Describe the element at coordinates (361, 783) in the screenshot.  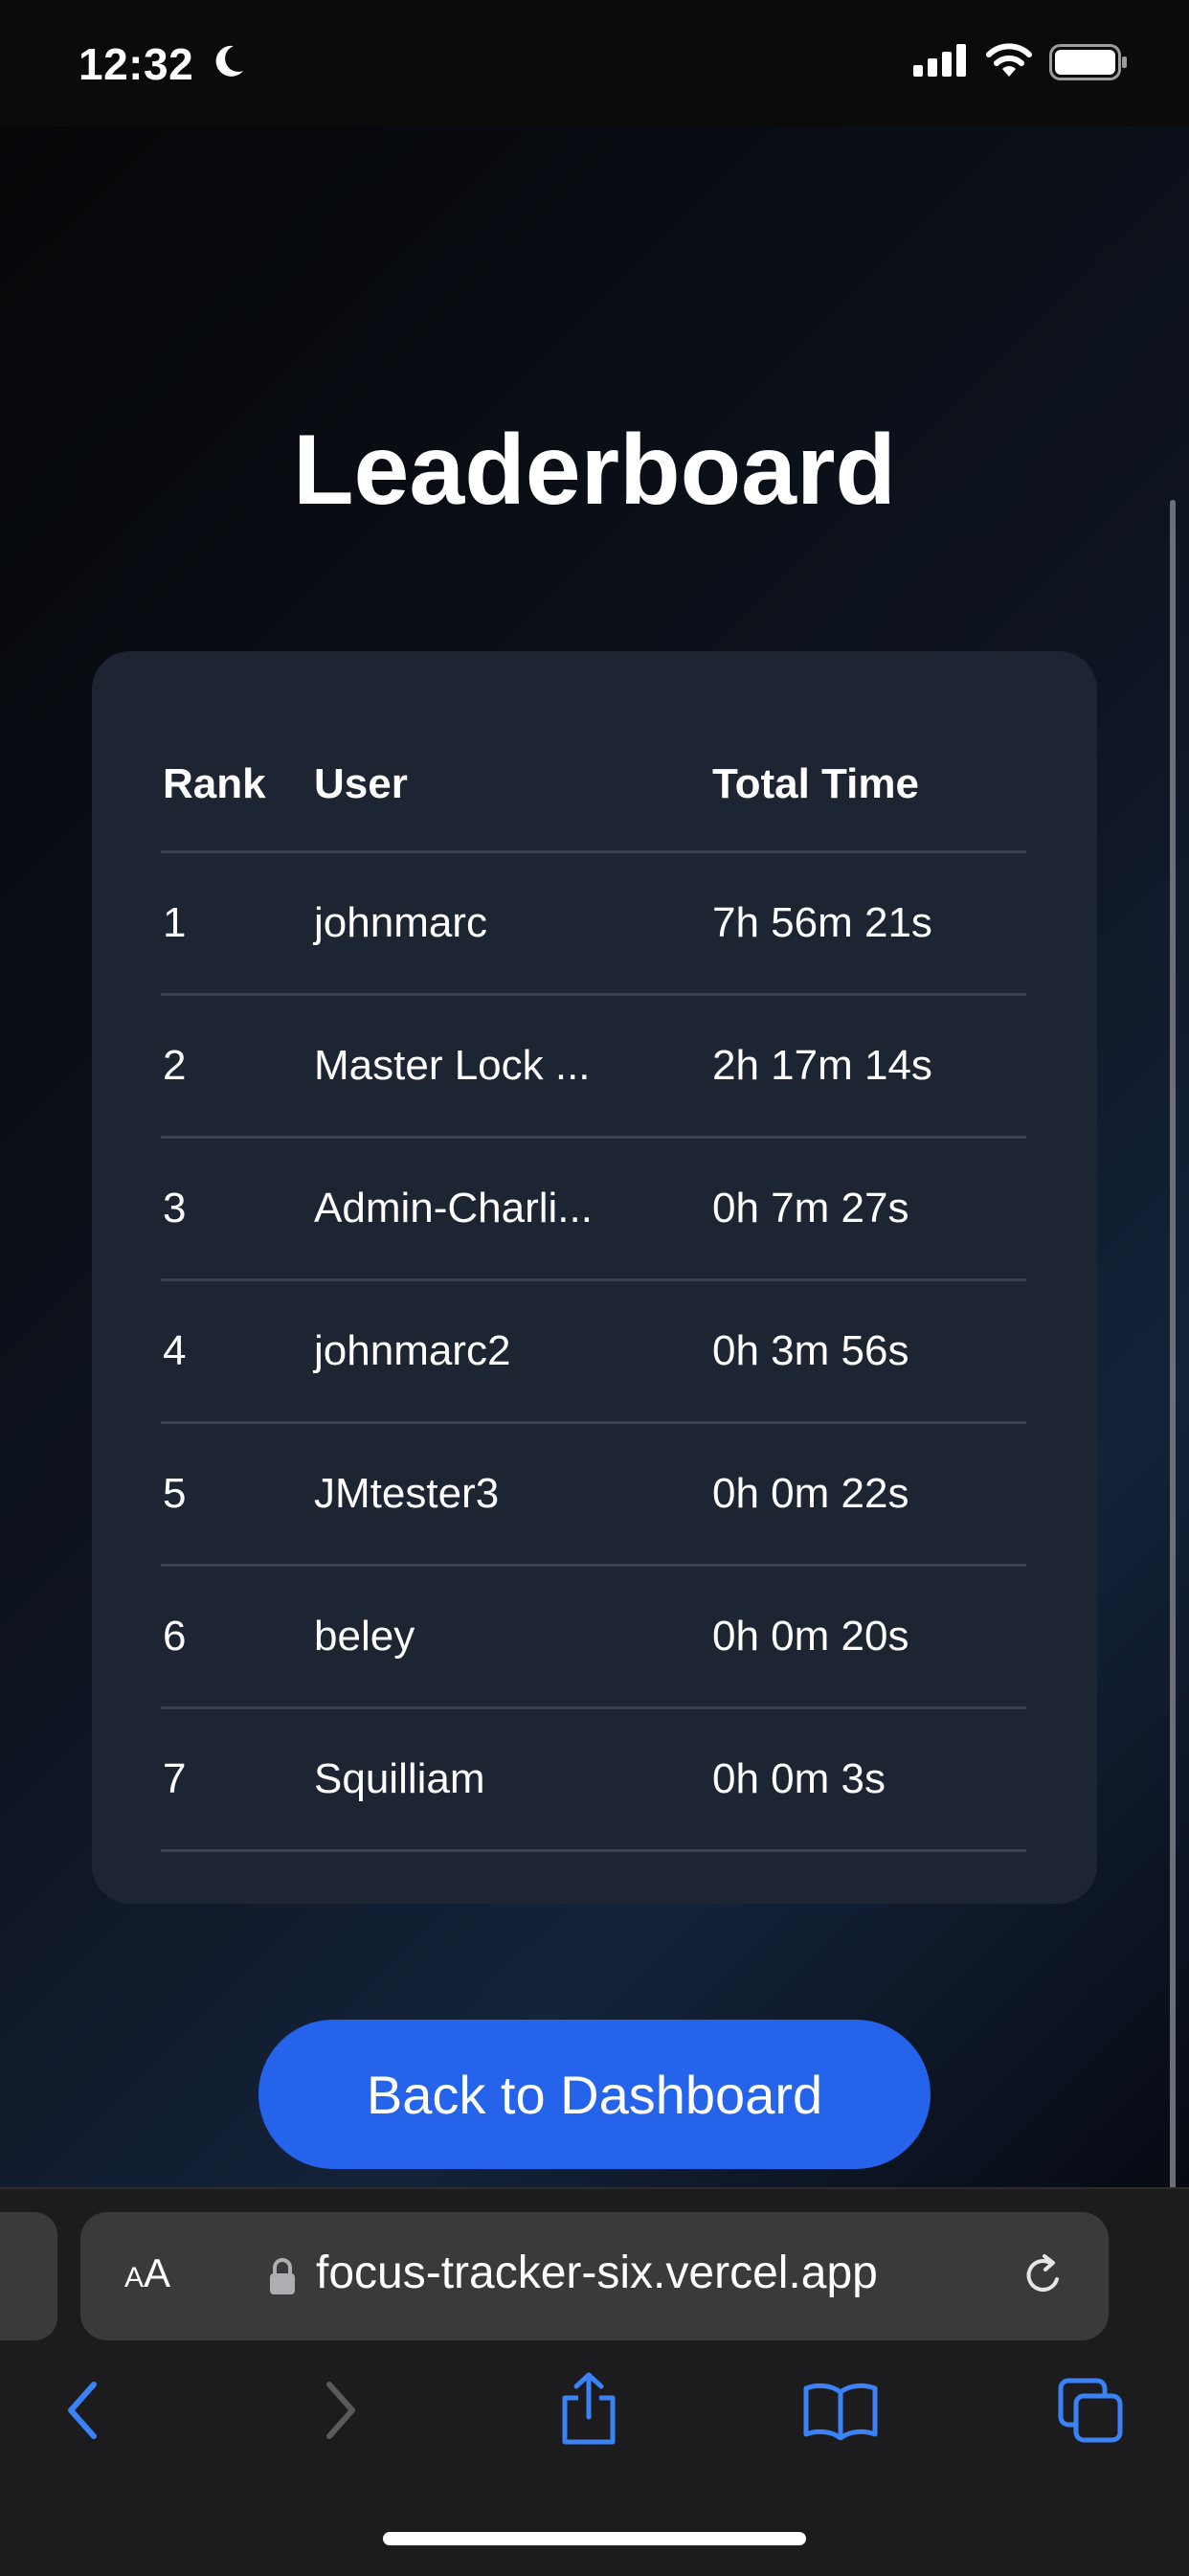
I see `header-user: User` at that location.